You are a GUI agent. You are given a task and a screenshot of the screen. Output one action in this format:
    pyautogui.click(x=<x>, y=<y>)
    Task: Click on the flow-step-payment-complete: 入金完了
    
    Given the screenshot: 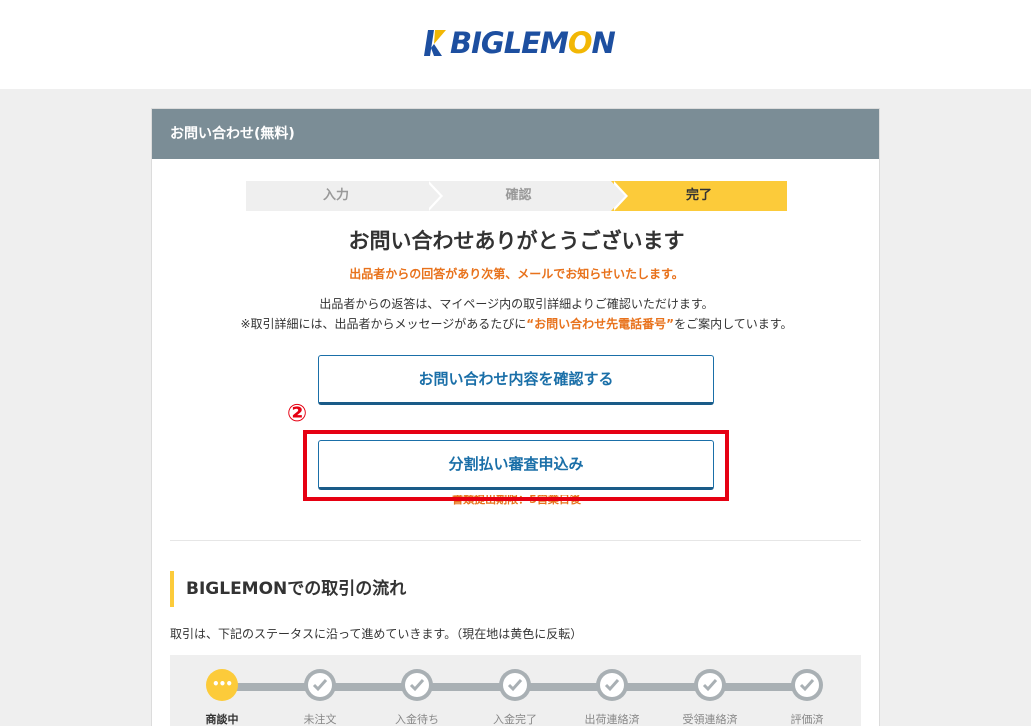 What is the action you would take?
    pyautogui.click(x=515, y=697)
    